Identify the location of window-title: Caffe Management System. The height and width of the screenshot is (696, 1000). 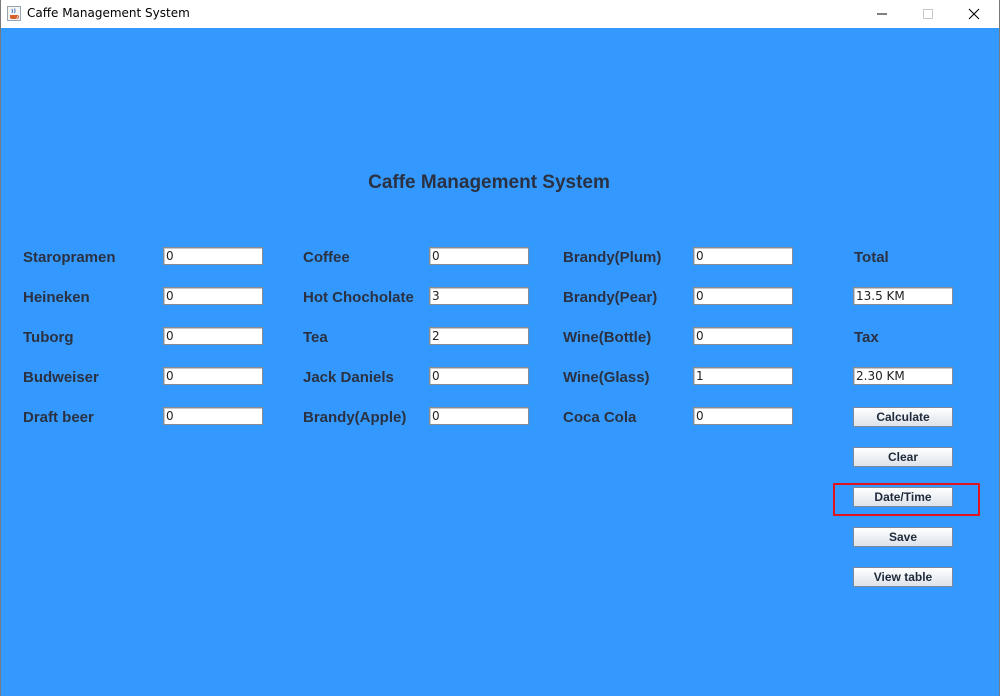
(108, 13).